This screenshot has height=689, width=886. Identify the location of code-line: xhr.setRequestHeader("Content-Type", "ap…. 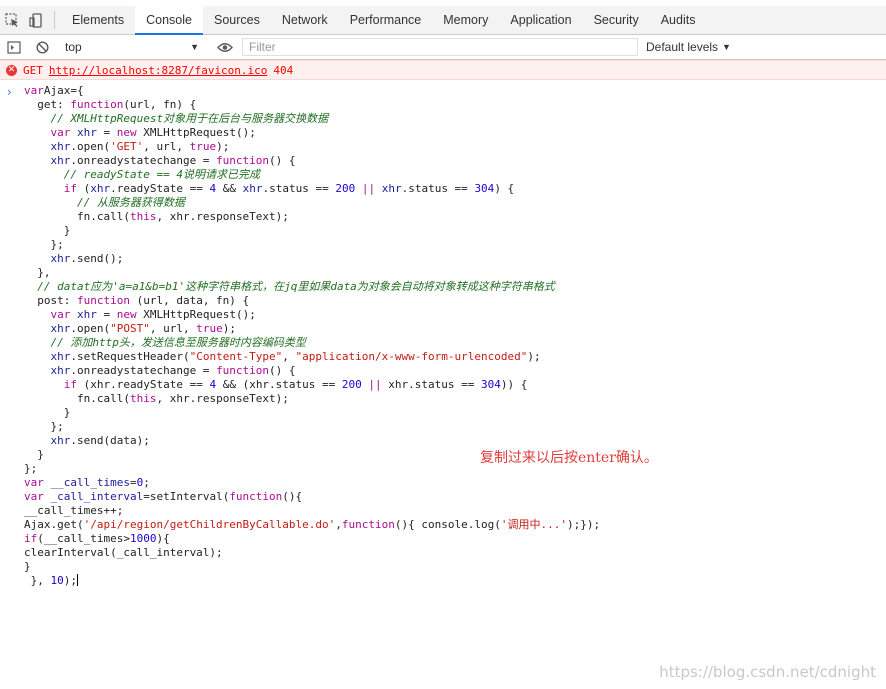
(455, 357).